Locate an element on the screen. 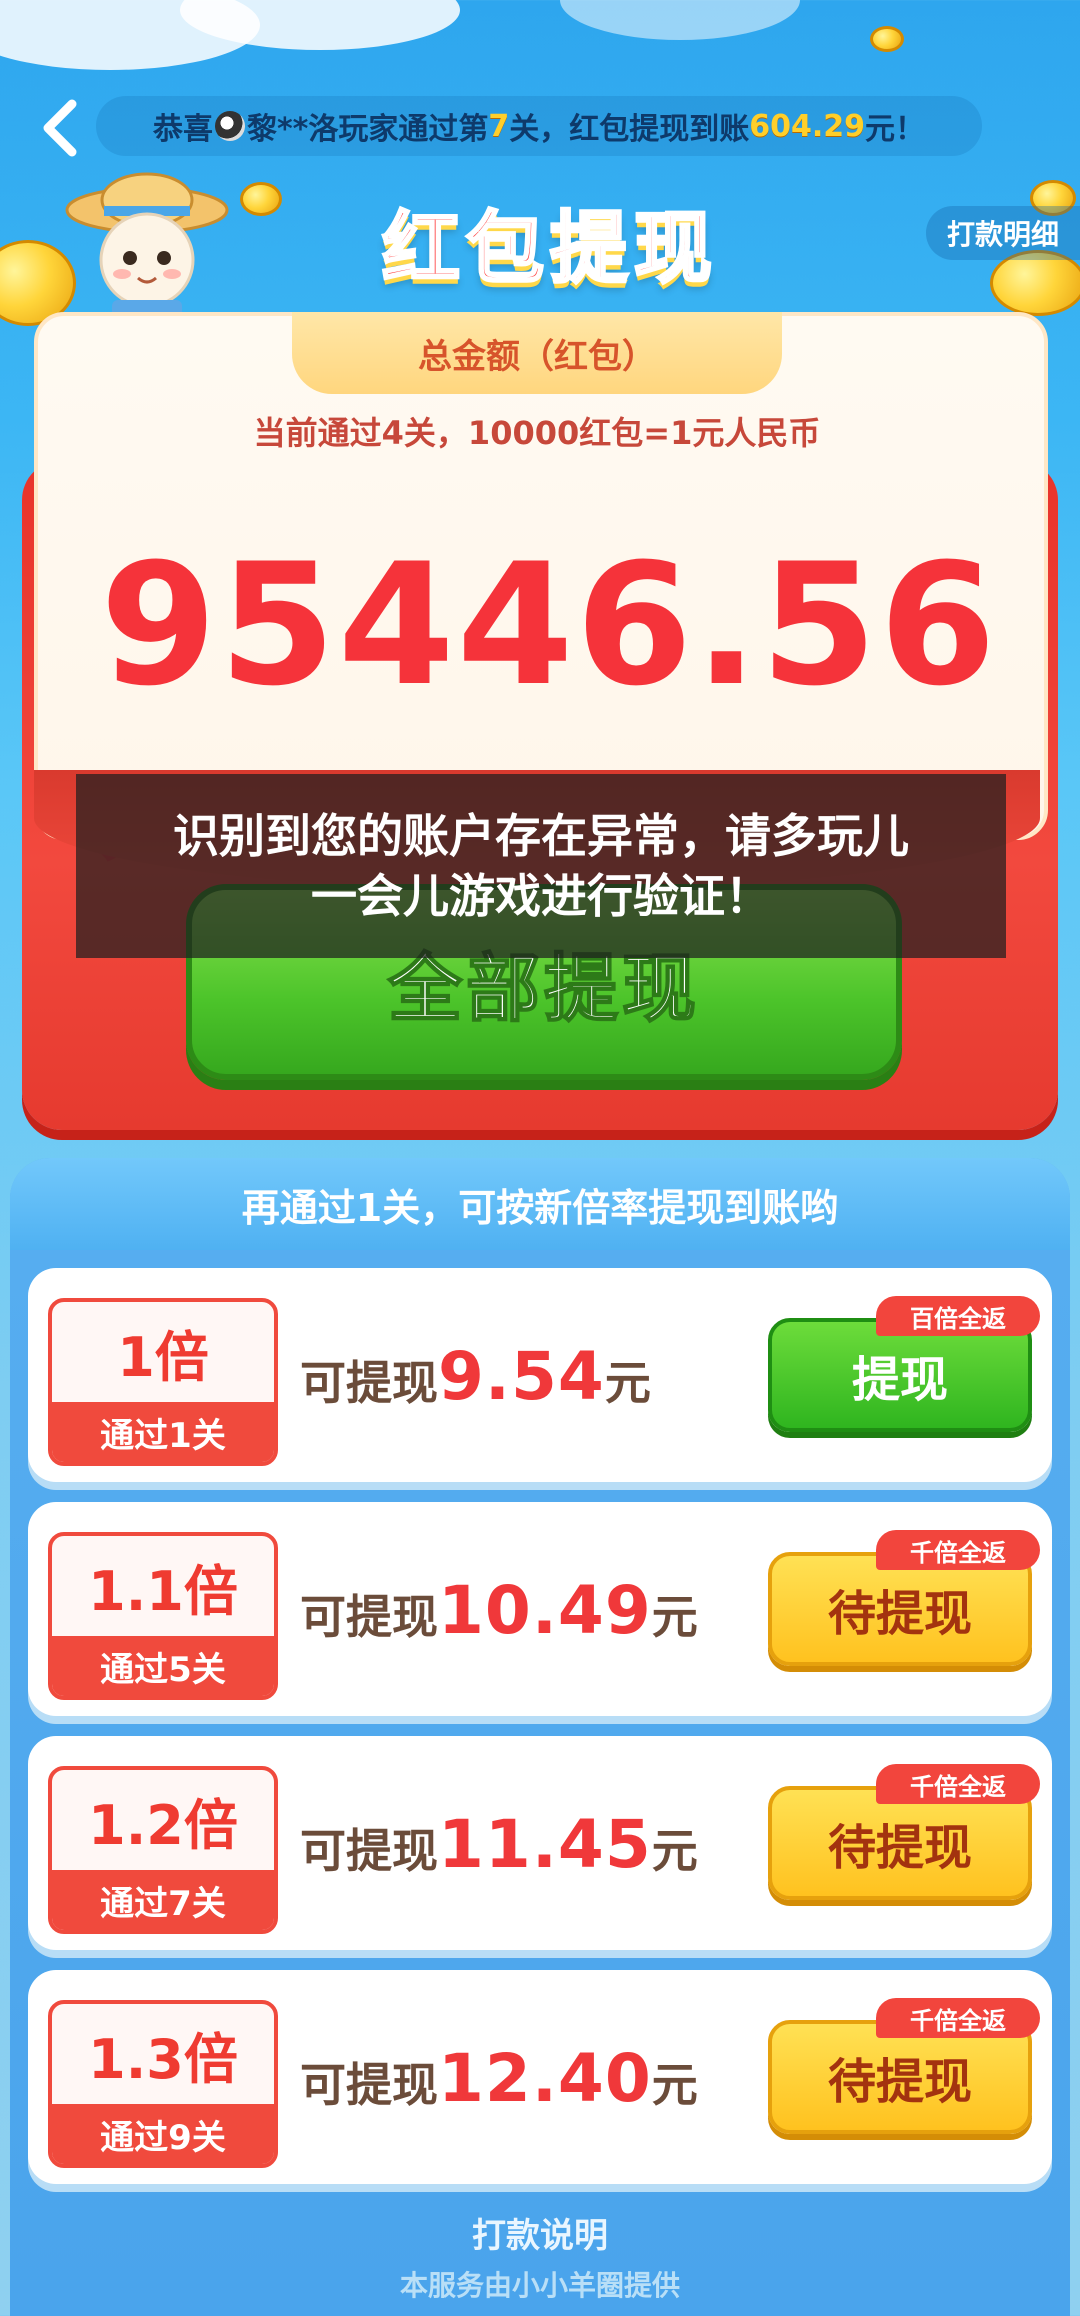 This screenshot has width=1080, height=2316. service-provider-text: 本服务由小小羊圈提供 is located at coordinates (539, 2285).